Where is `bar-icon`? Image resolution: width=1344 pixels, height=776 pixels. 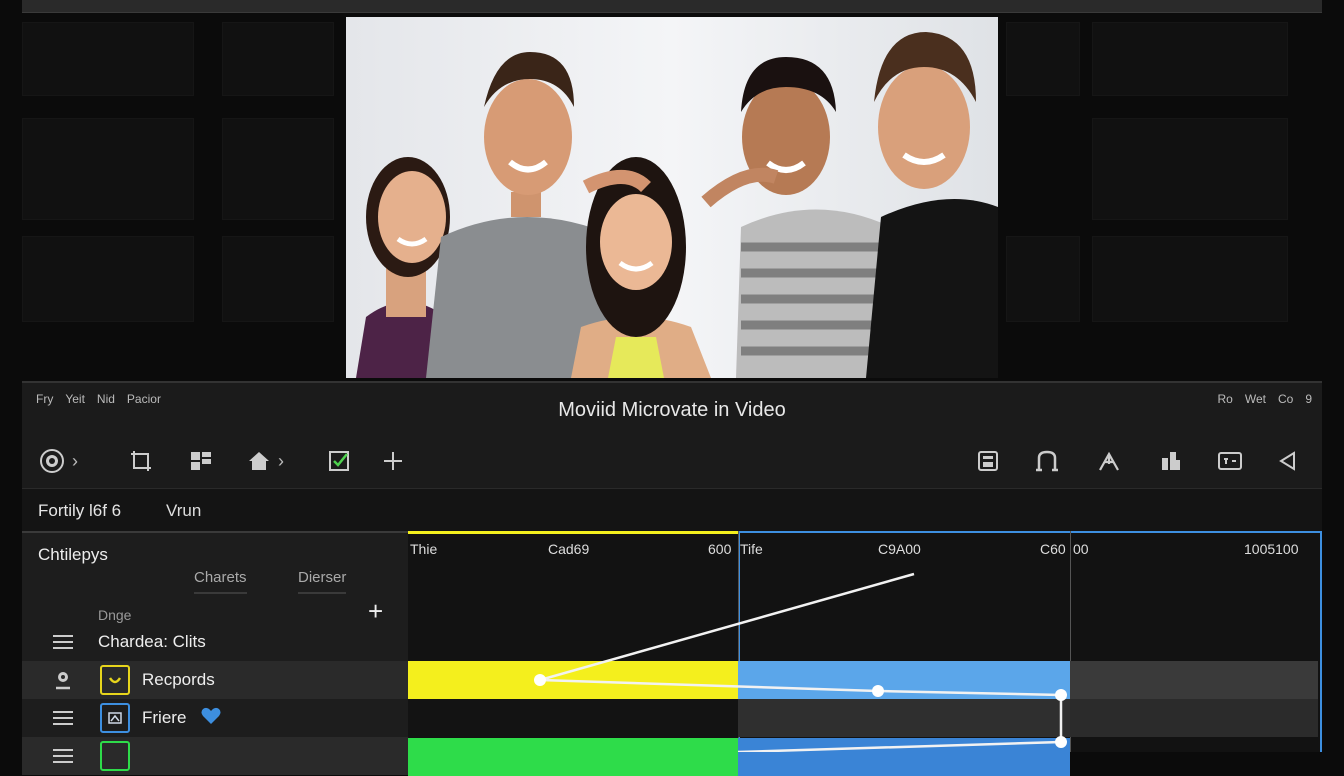 bar-icon is located at coordinates (1171, 461).